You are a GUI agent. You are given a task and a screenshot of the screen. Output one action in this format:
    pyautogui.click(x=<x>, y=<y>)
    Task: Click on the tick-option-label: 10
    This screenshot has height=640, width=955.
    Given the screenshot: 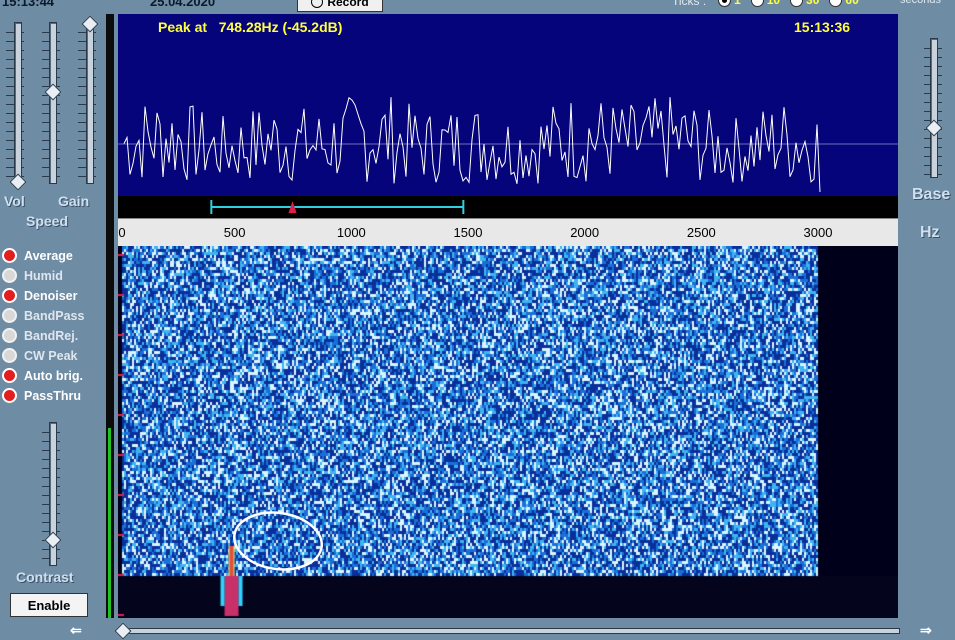 What is the action you would take?
    pyautogui.click(x=773, y=3)
    